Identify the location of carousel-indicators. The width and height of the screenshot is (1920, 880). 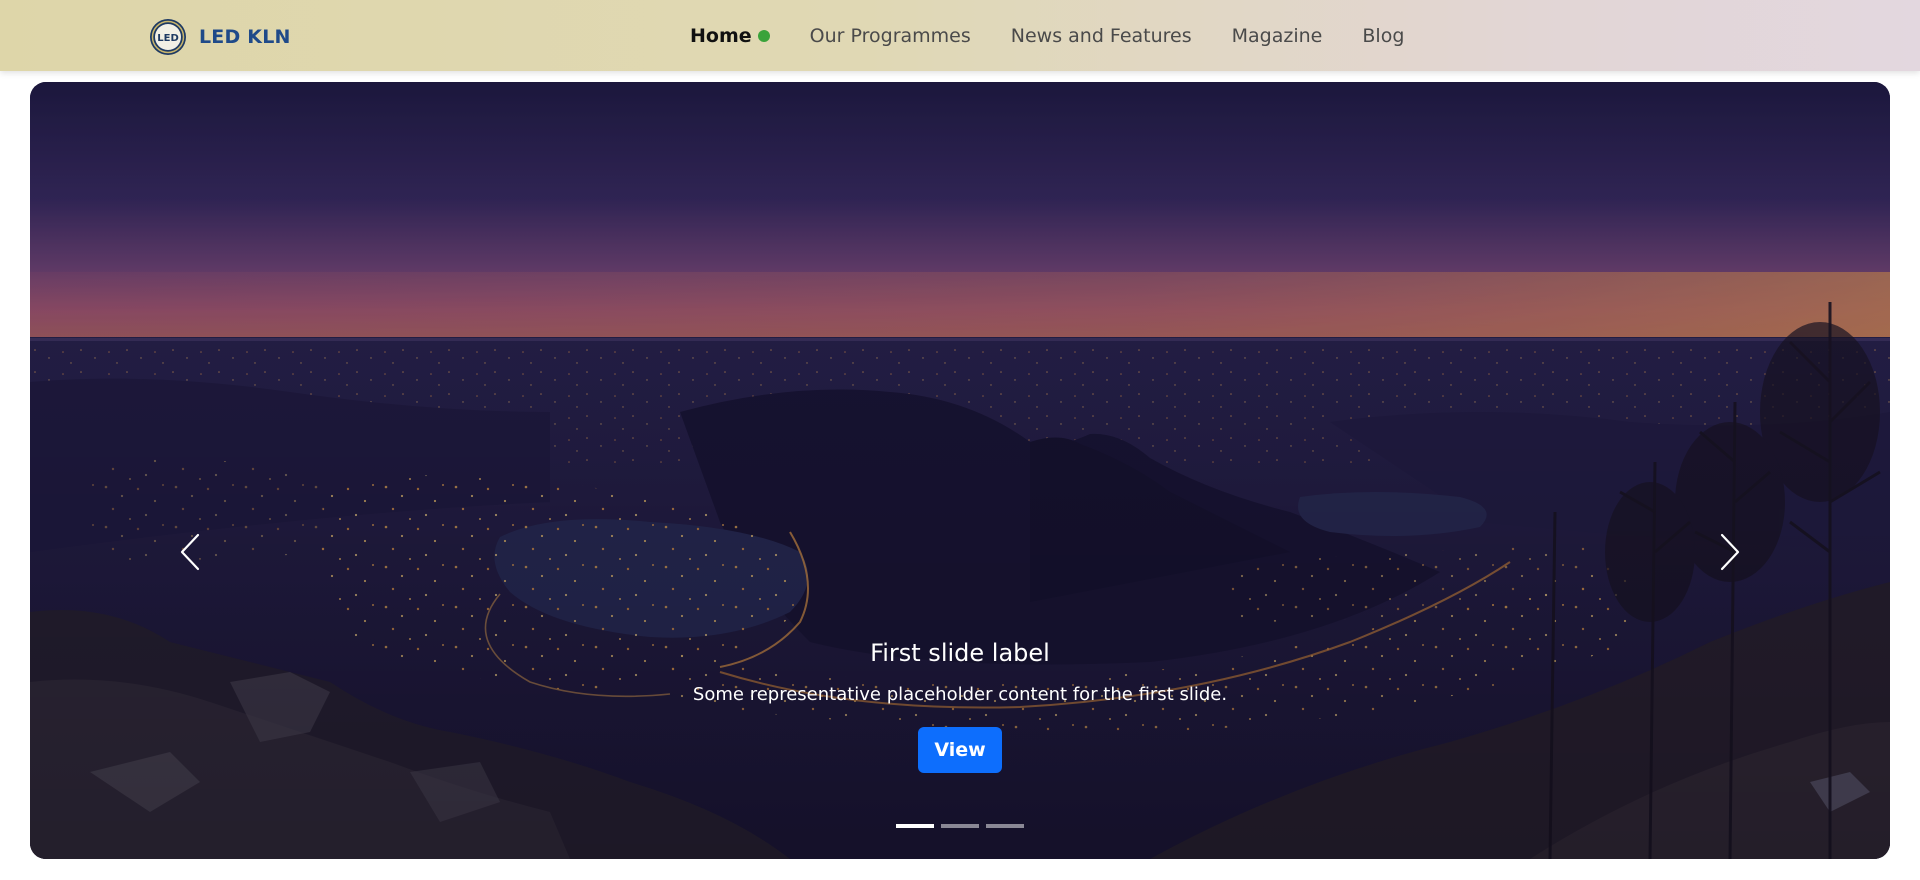
(960, 826).